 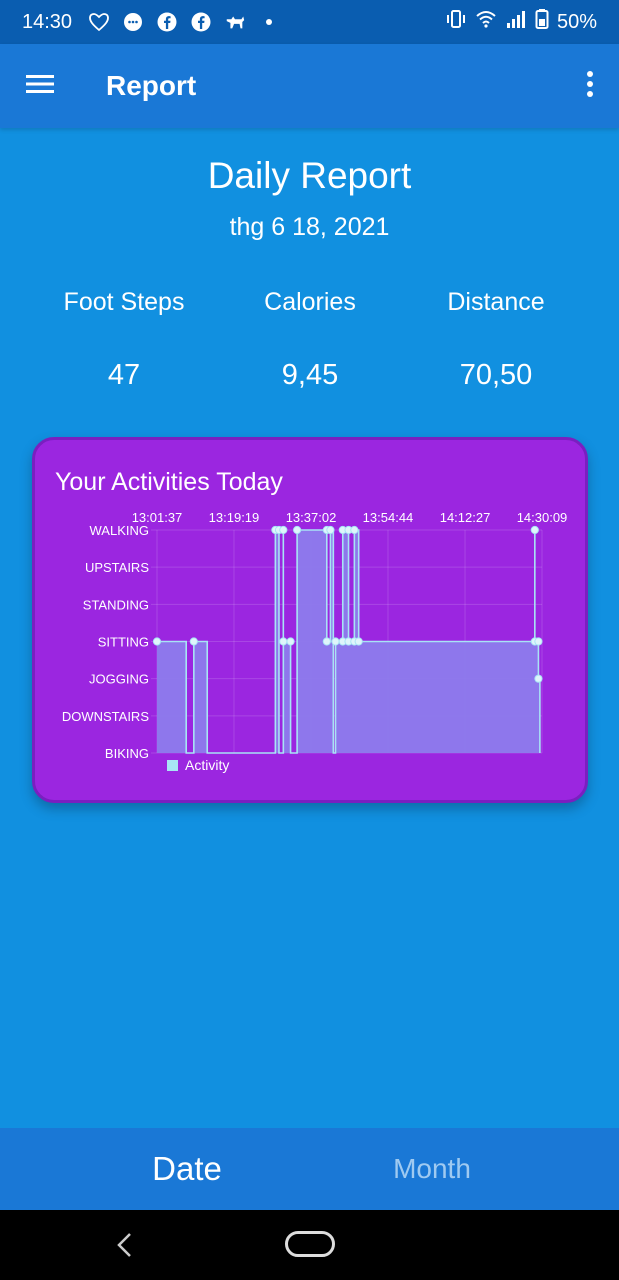 I want to click on app-bar-title: Report, so click(x=151, y=85).